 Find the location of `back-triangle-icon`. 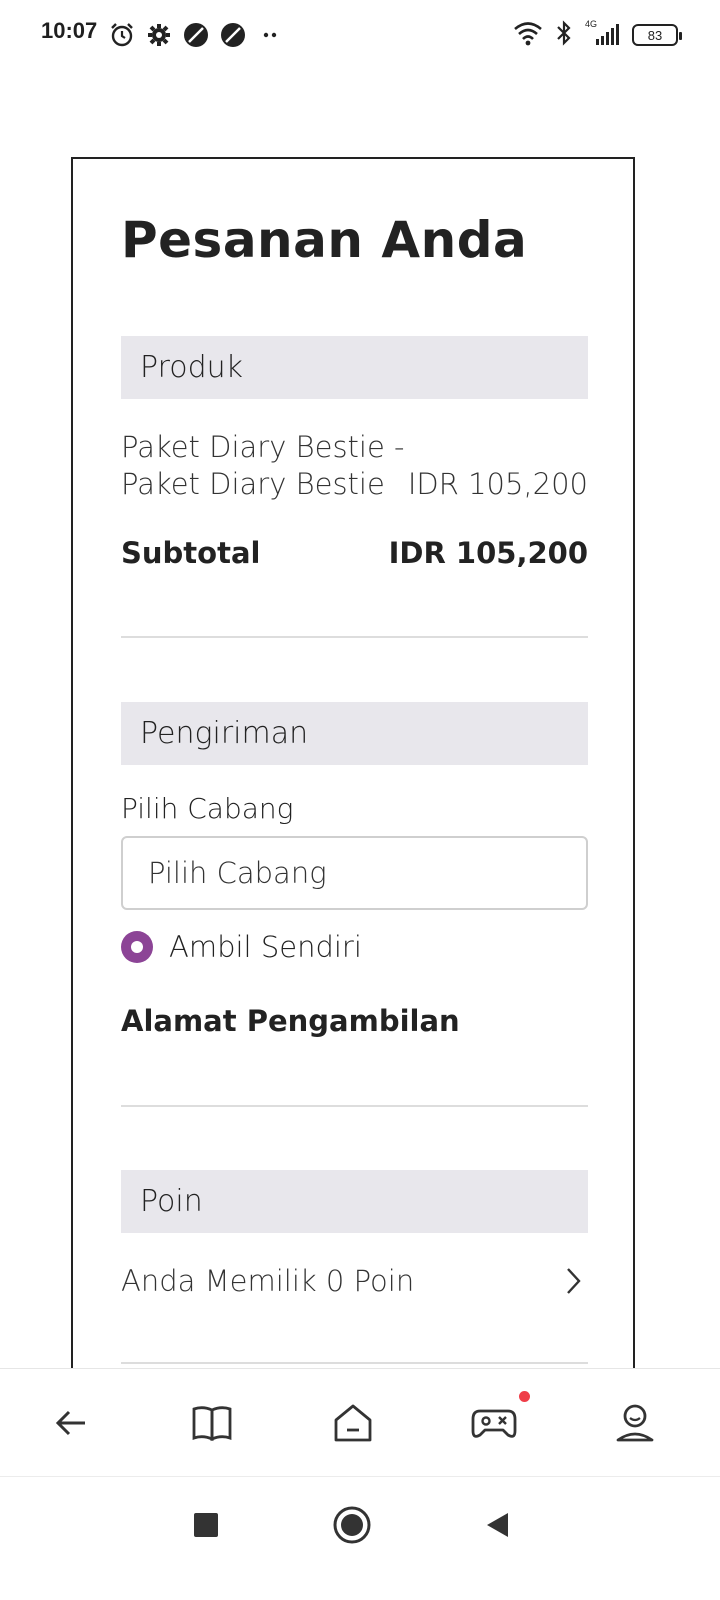

back-triangle-icon is located at coordinates (498, 1525).